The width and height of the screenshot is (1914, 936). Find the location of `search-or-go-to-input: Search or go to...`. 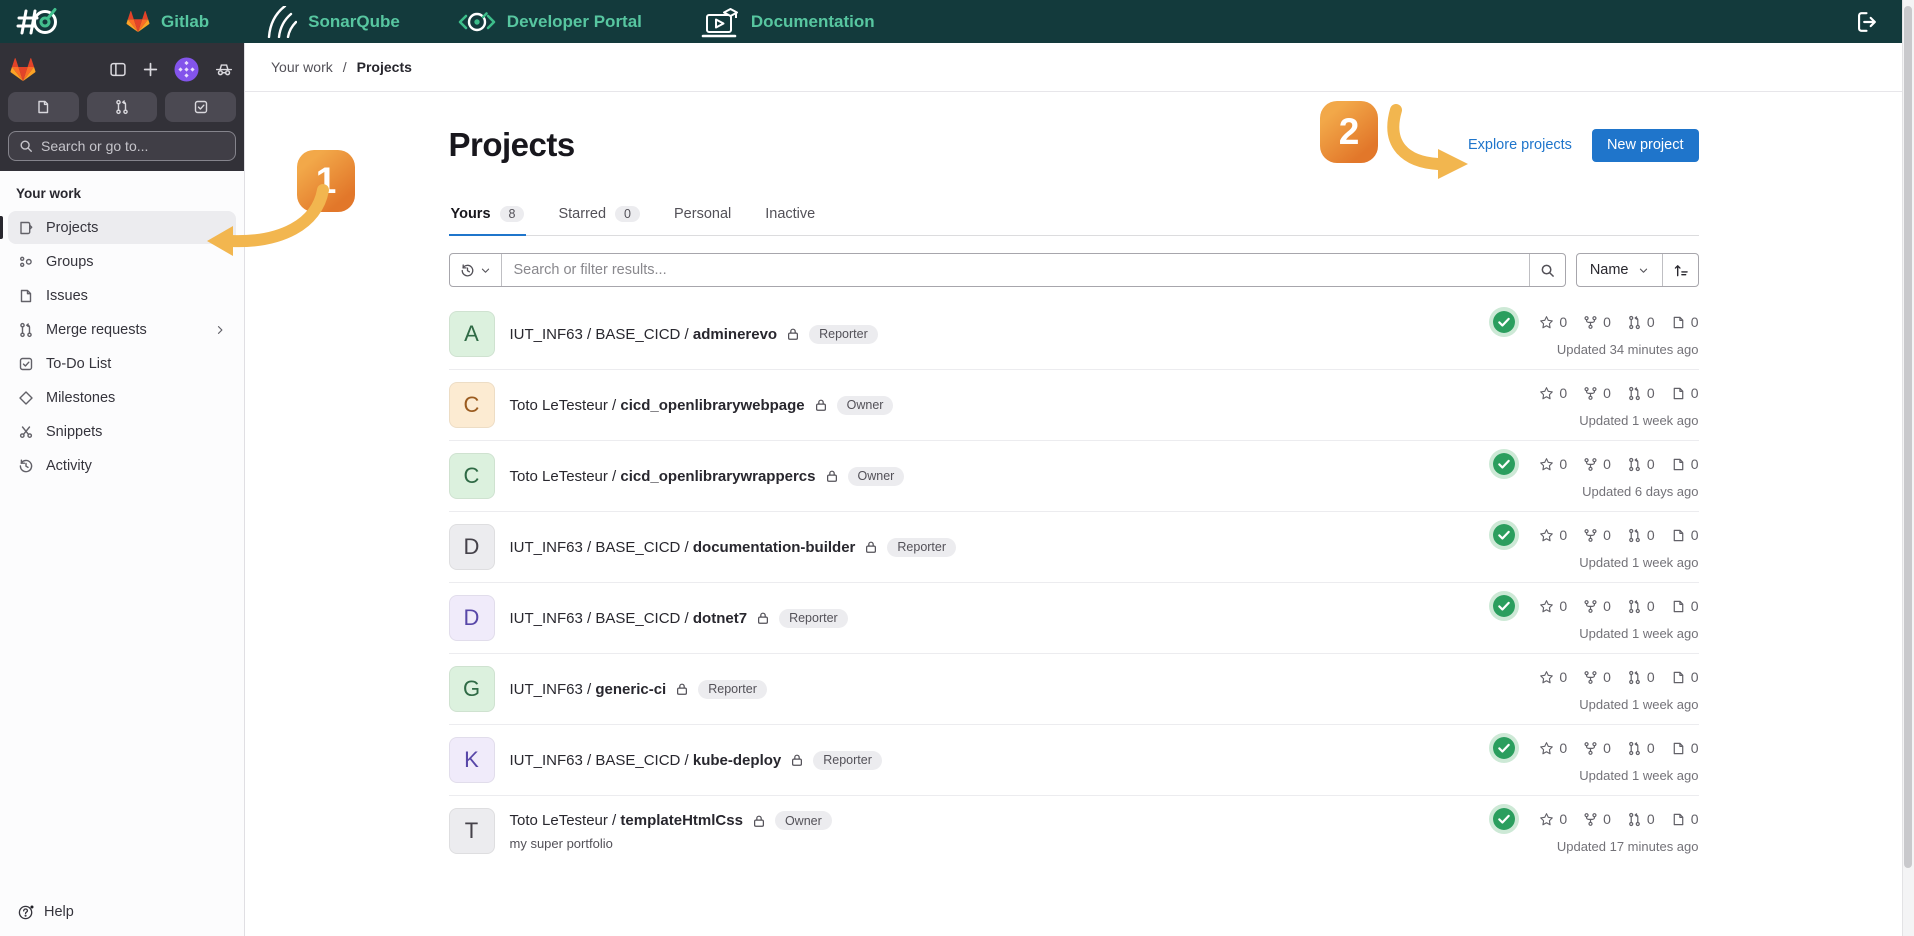

search-or-go-to-input: Search or go to... is located at coordinates (122, 146).